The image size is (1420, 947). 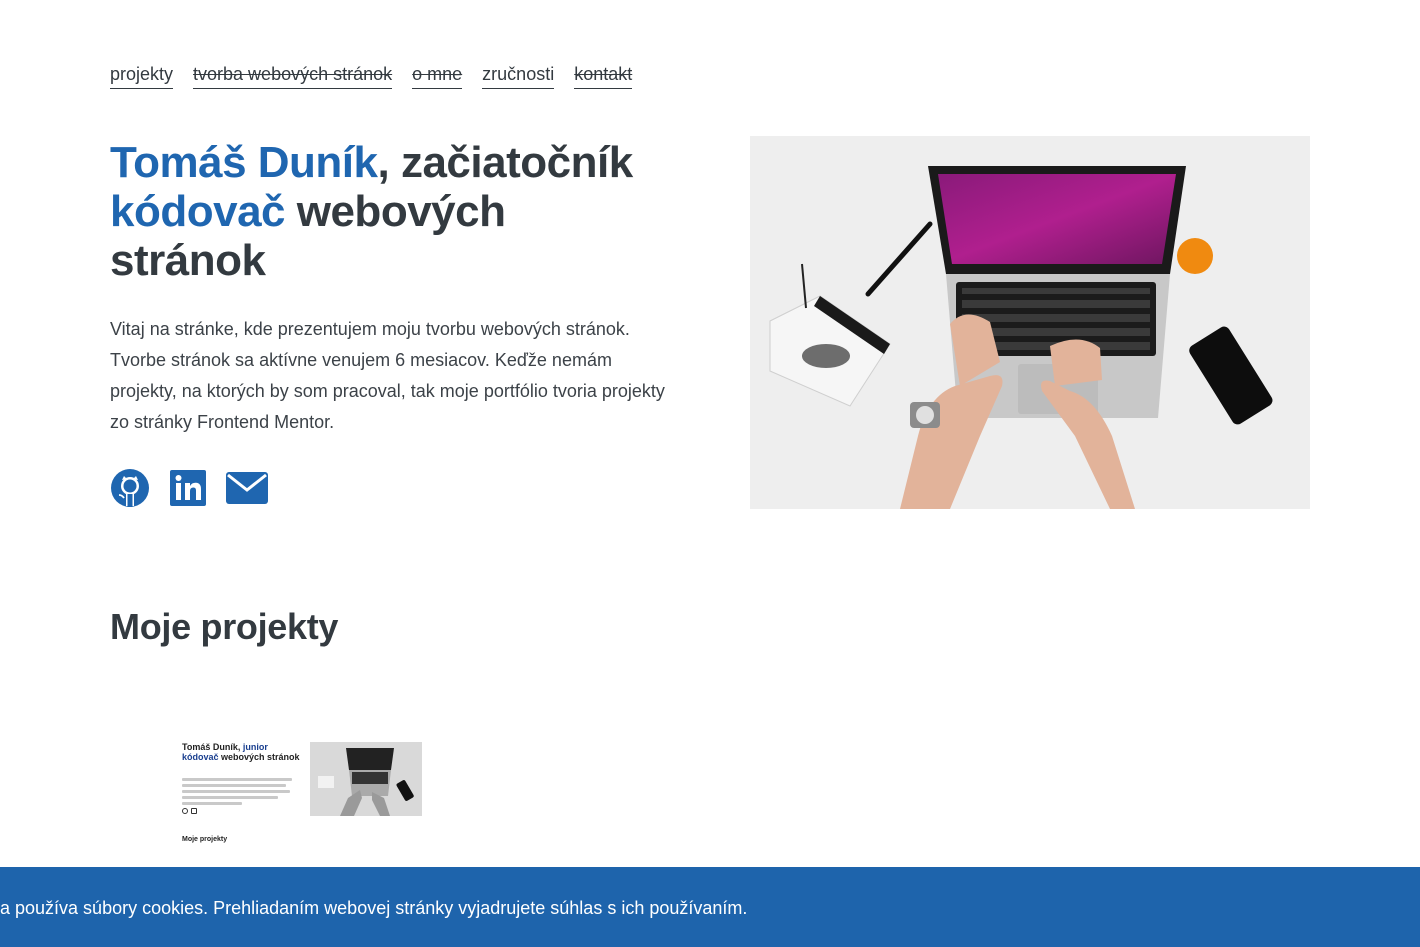 I want to click on email-link, so click(x=247, y=488).